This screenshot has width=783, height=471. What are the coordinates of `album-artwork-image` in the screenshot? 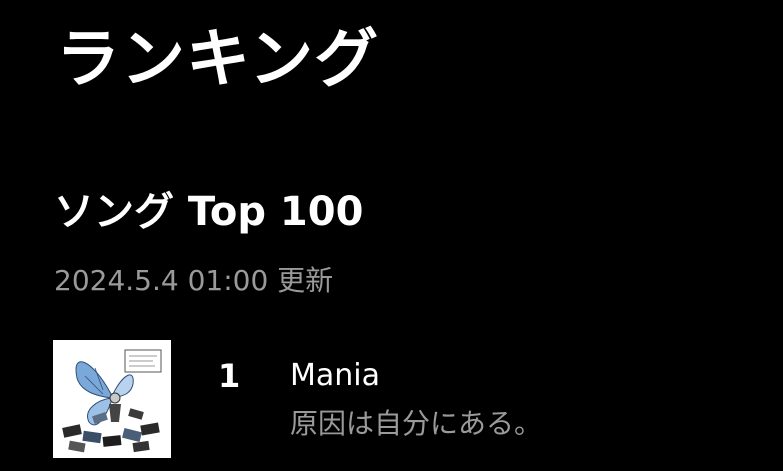 It's located at (112, 399).